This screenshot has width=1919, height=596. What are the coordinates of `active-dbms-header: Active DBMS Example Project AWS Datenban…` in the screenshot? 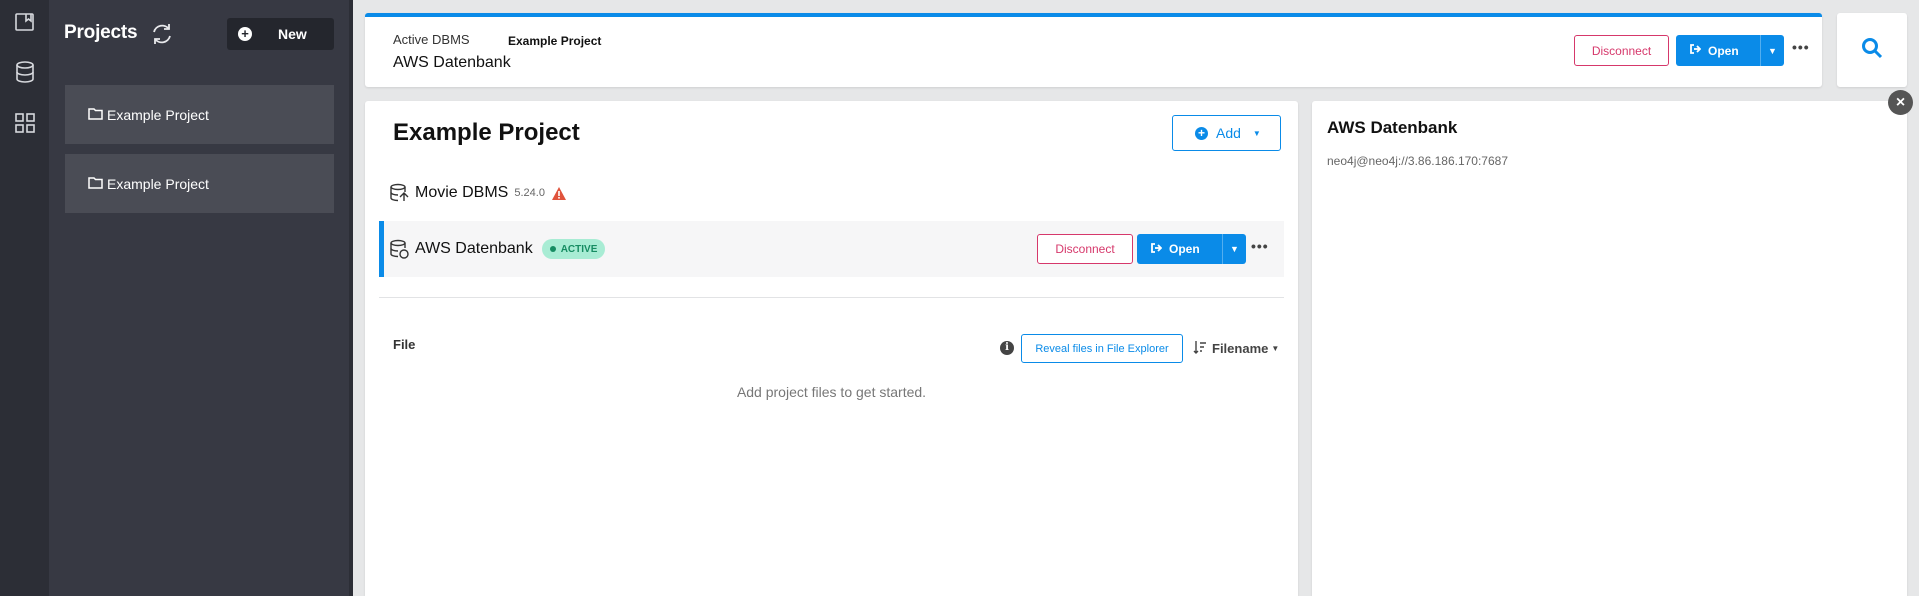 It's located at (1093, 50).